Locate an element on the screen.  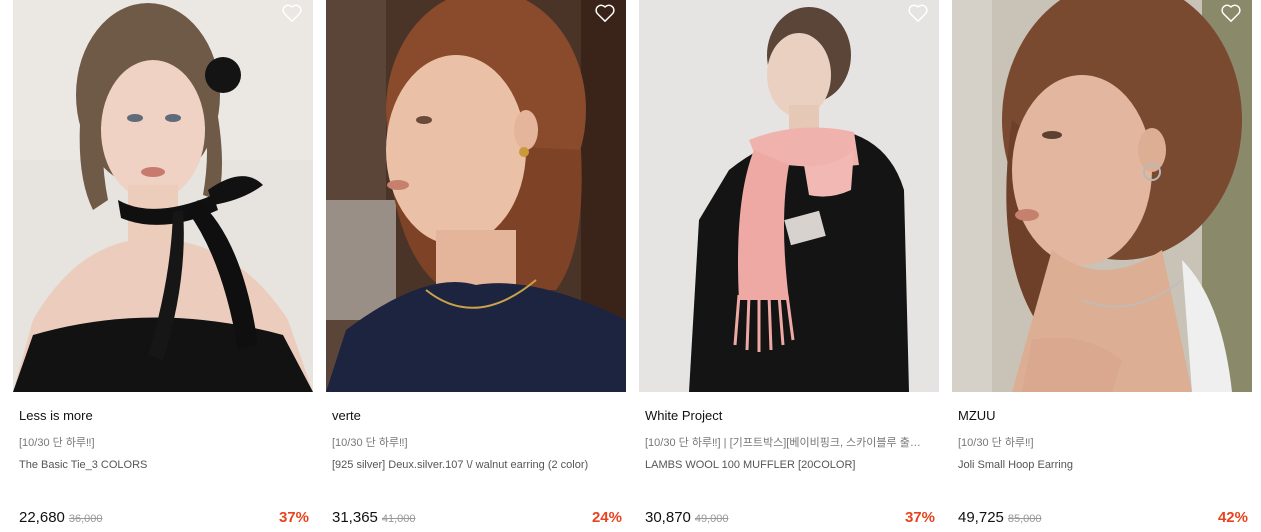
price: 22,680 36,000 is located at coordinates (61, 517).